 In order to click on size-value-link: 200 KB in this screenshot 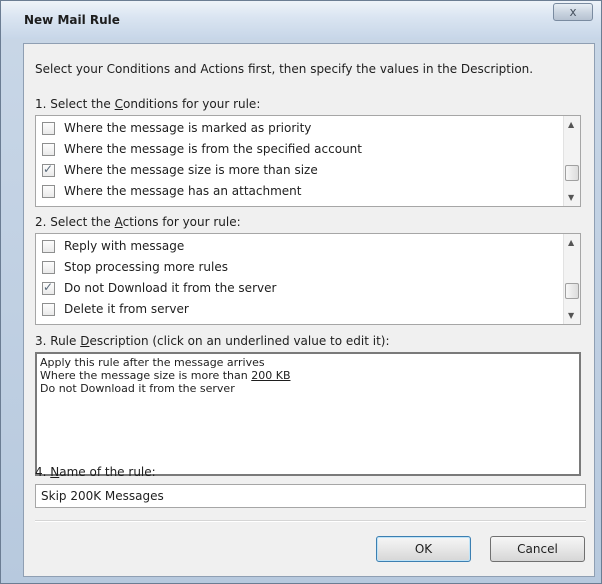, I will do `click(270, 375)`.